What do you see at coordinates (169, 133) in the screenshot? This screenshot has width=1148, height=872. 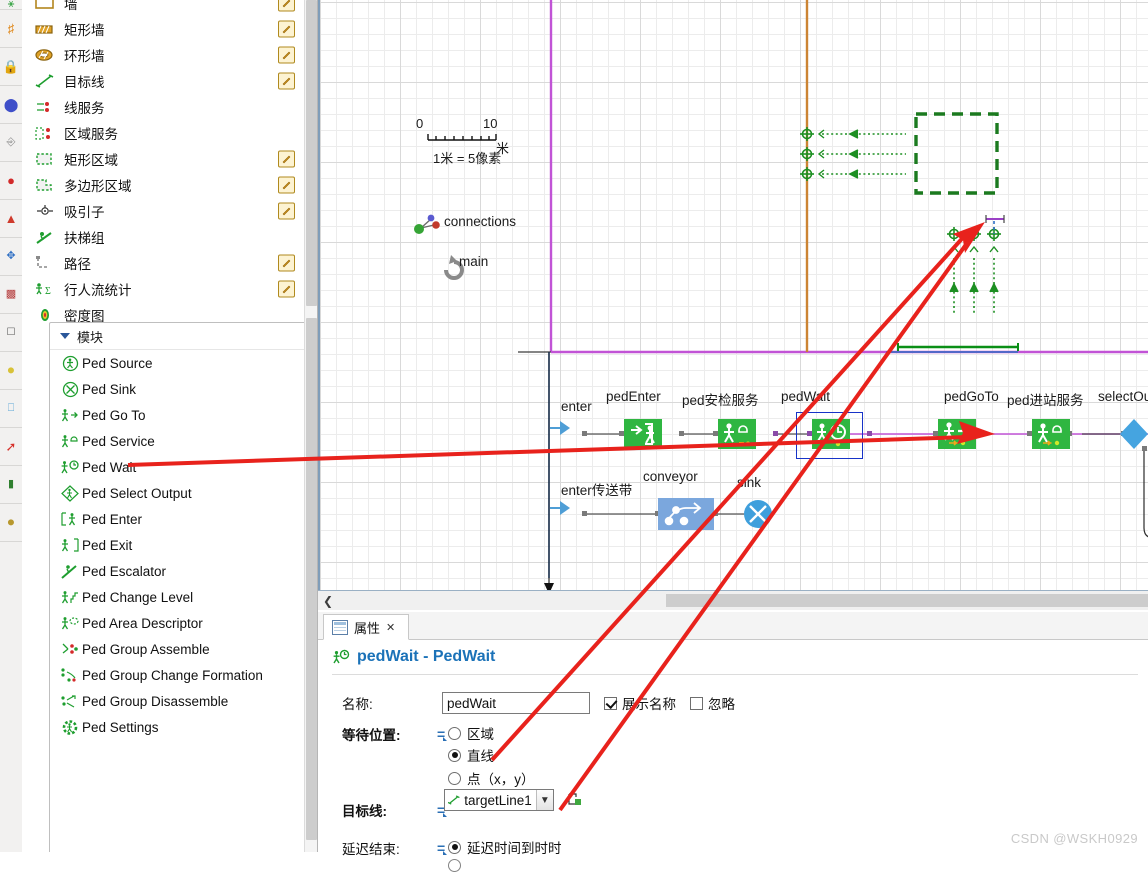 I see `palette-item-area-service: 区域服务` at bounding box center [169, 133].